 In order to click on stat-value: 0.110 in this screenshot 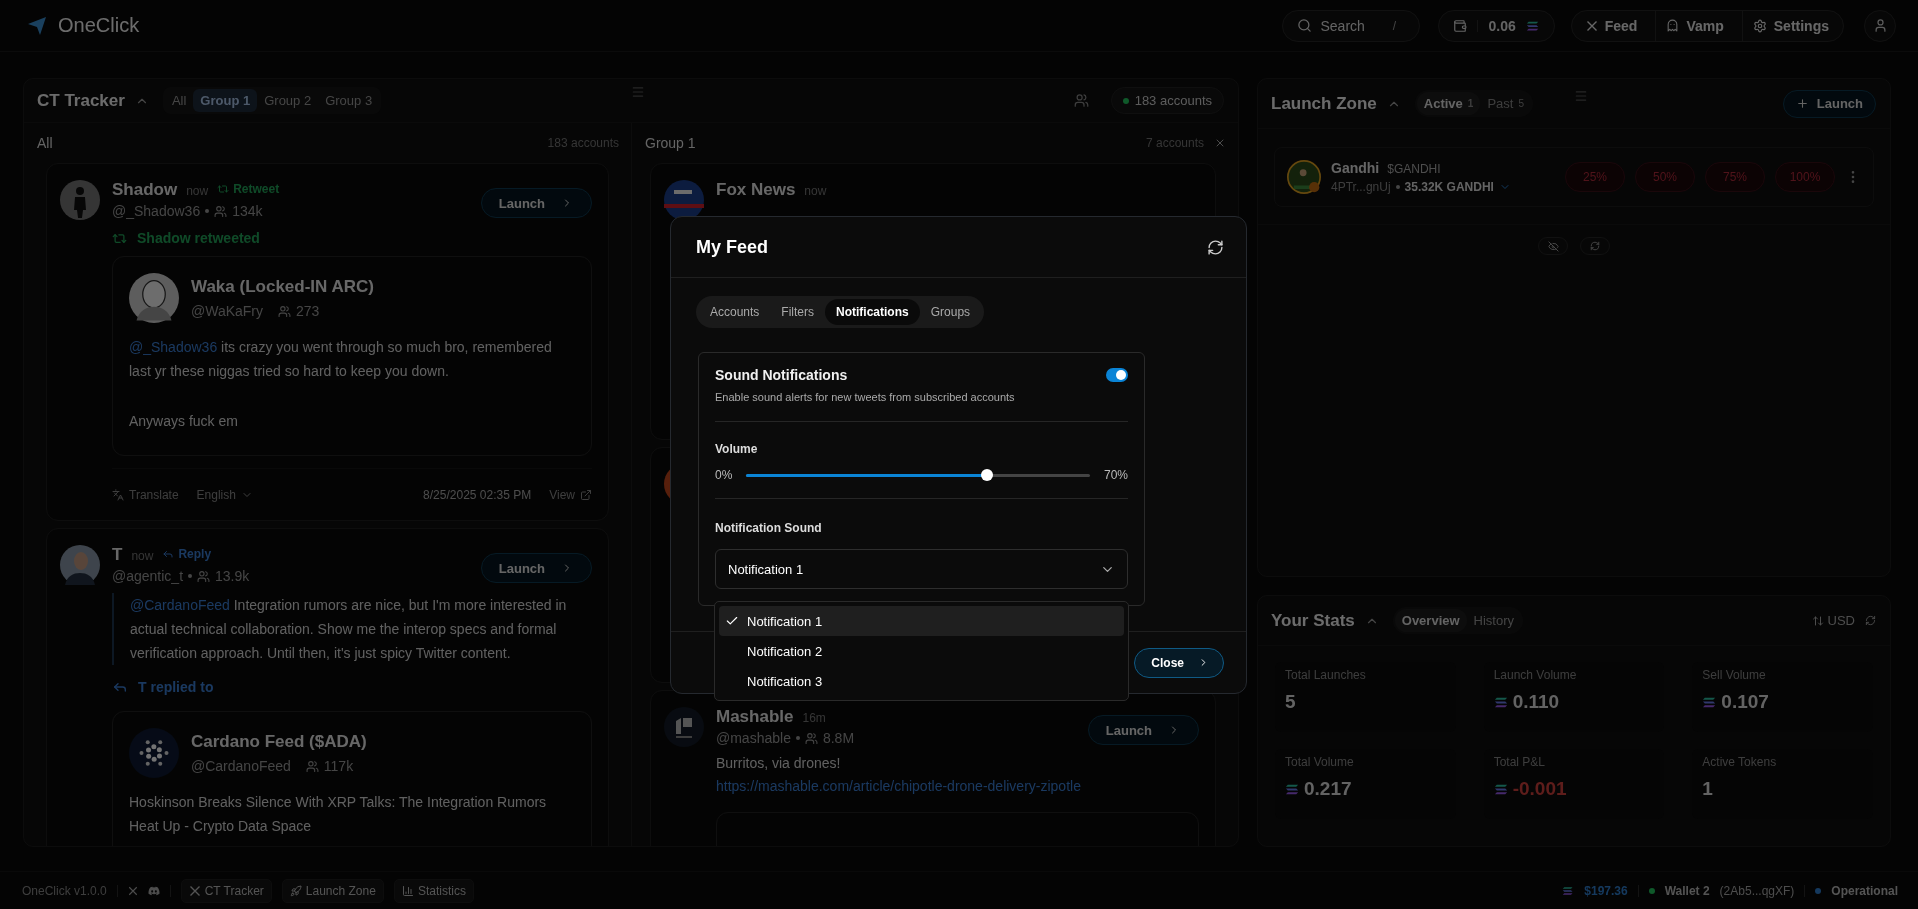, I will do `click(1574, 702)`.